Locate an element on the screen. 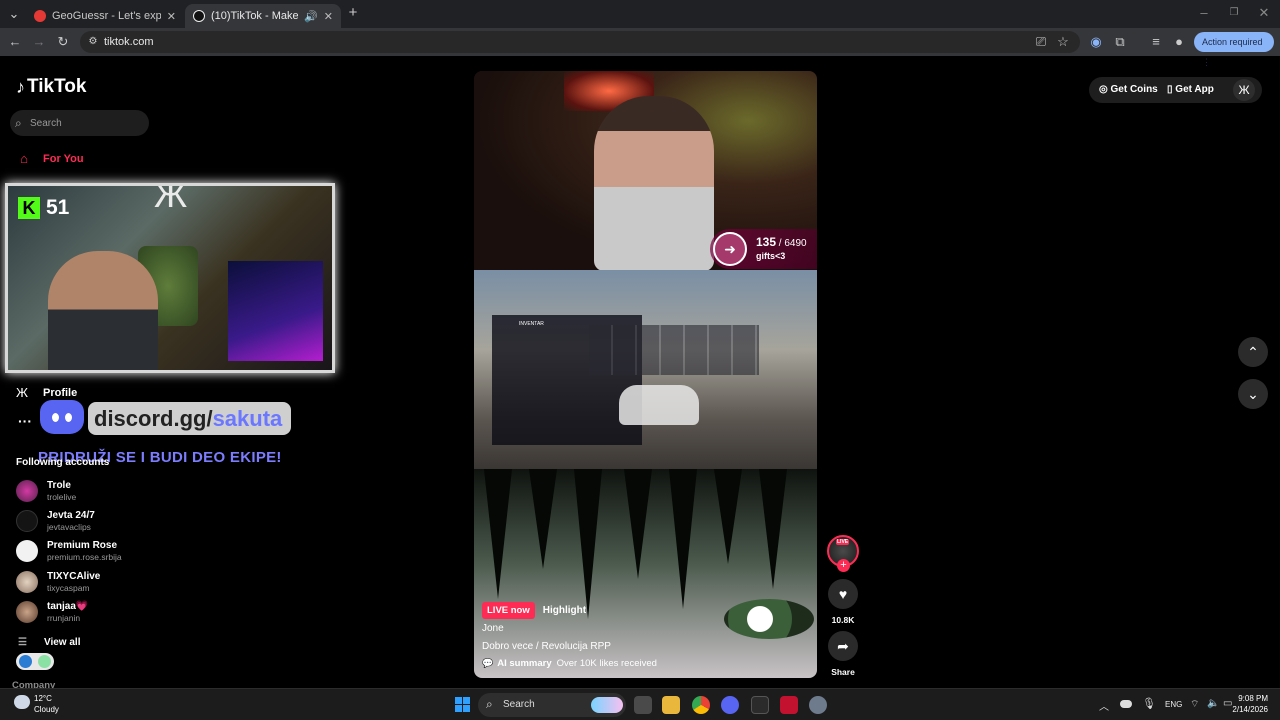 This screenshot has width=1280, height=720. chevron-down-icon: ⌄ is located at coordinates (1253, 394).